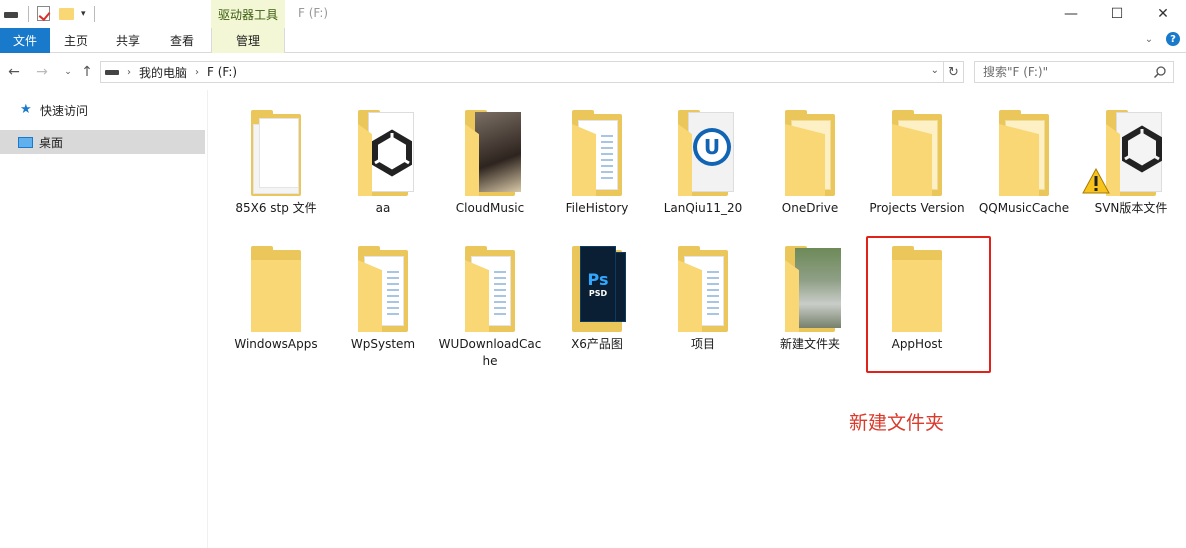 This screenshot has height=548, width=1186. Describe the element at coordinates (1117, 14) in the screenshot. I see `maximize-button: ☐` at that location.